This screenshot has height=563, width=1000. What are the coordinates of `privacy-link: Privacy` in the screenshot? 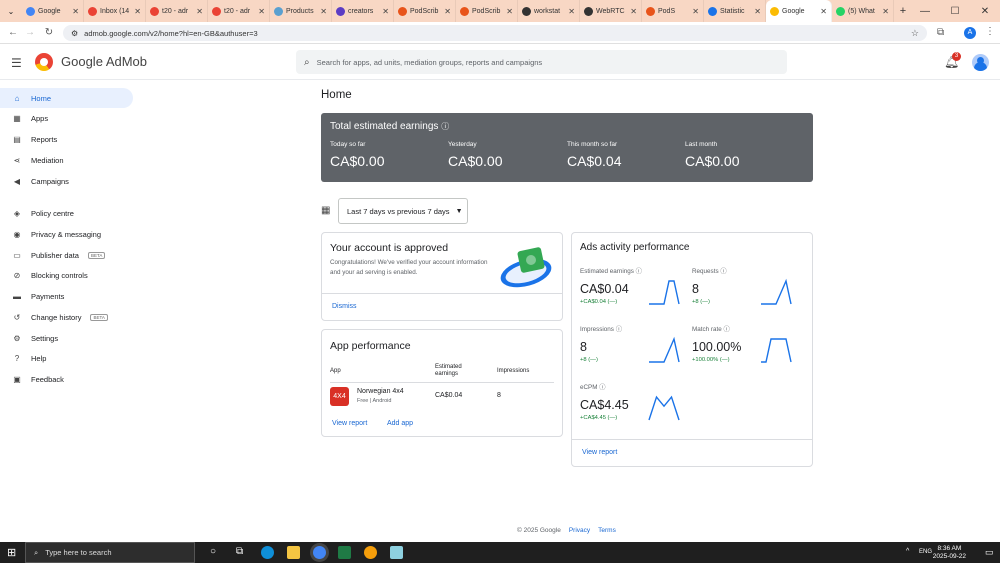 It's located at (579, 530).